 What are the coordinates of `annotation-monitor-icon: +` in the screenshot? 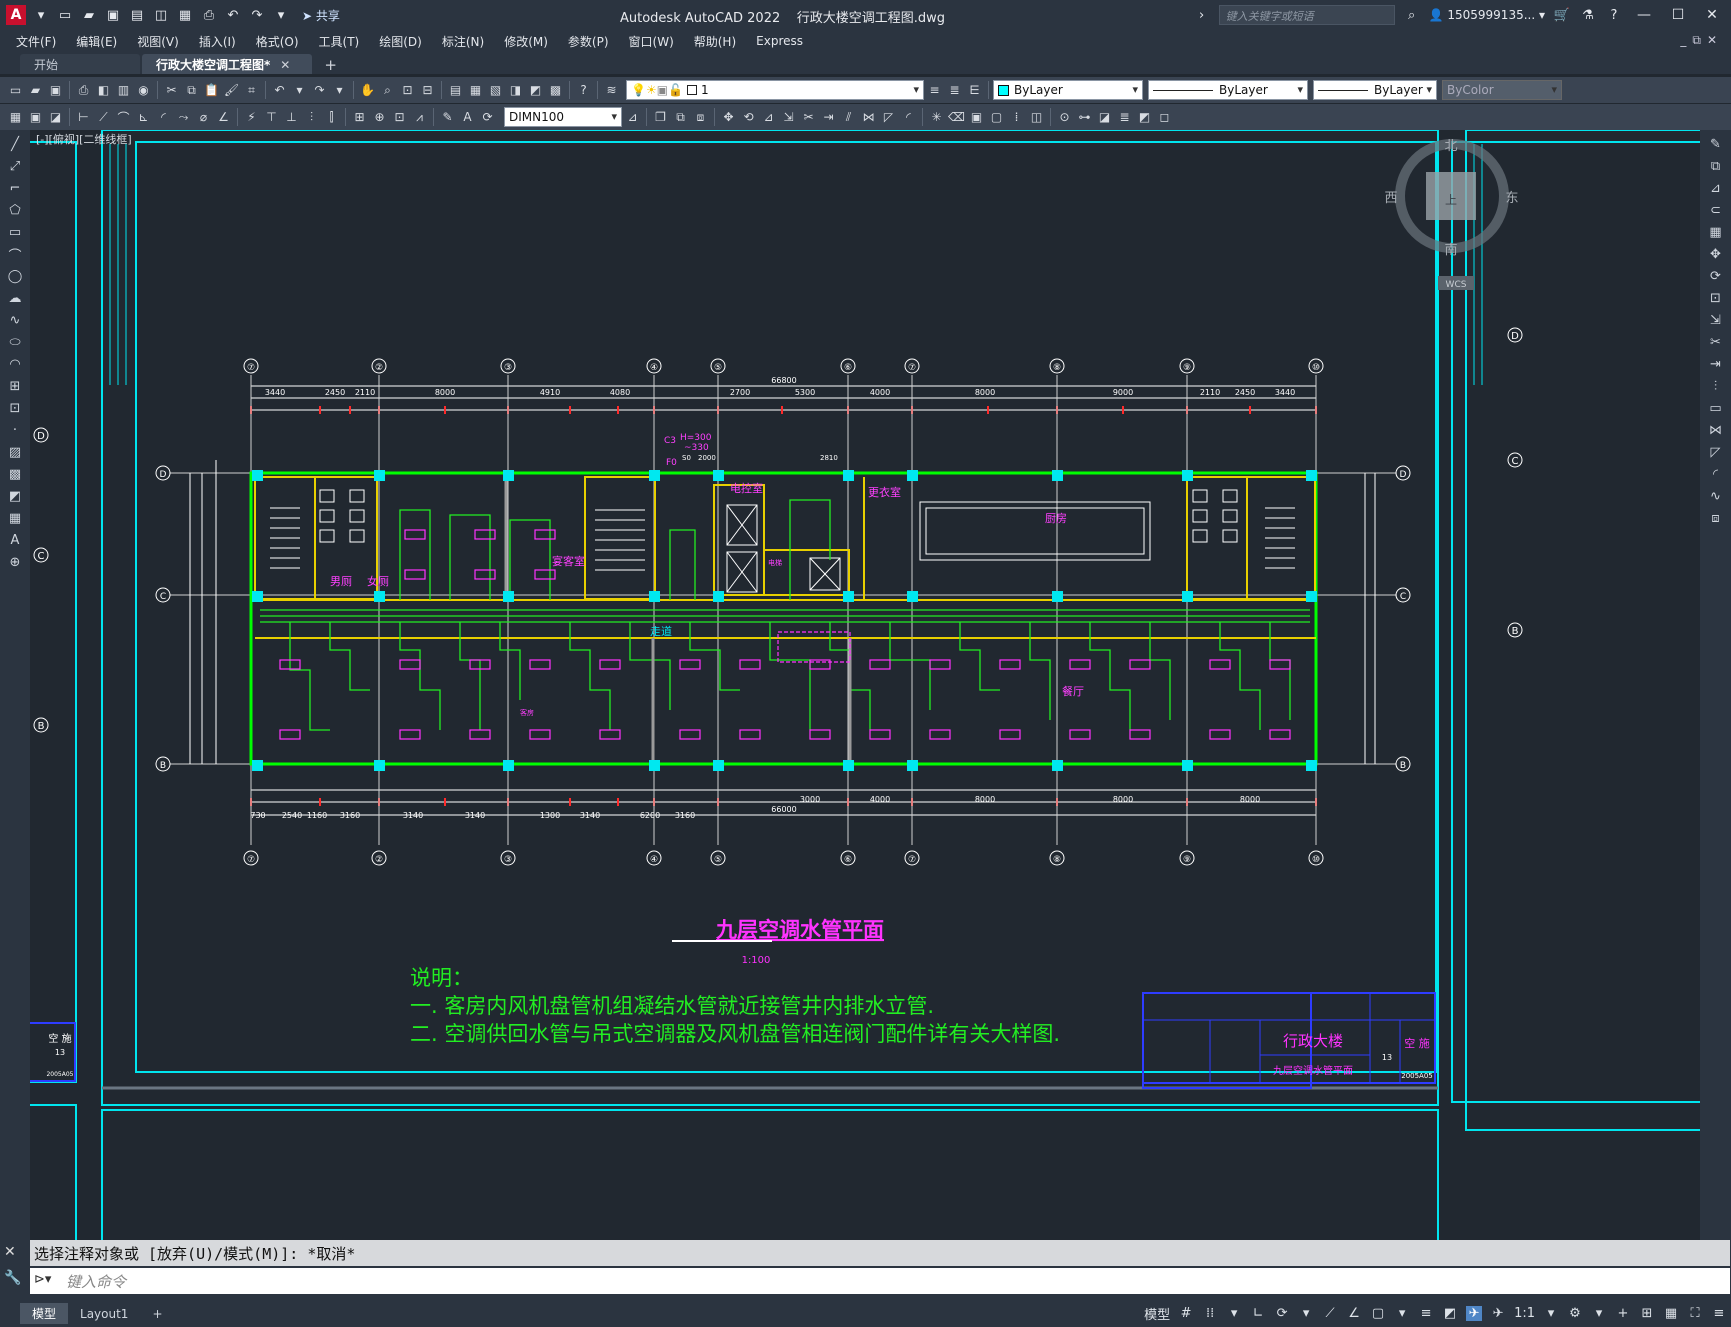 It's located at (1623, 1313).